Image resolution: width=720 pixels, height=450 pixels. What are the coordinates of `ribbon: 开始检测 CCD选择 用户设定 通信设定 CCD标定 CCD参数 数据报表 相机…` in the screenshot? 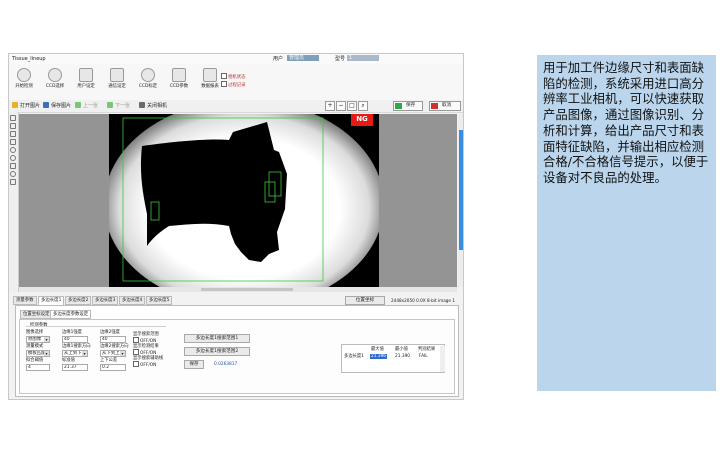 It's located at (236, 82).